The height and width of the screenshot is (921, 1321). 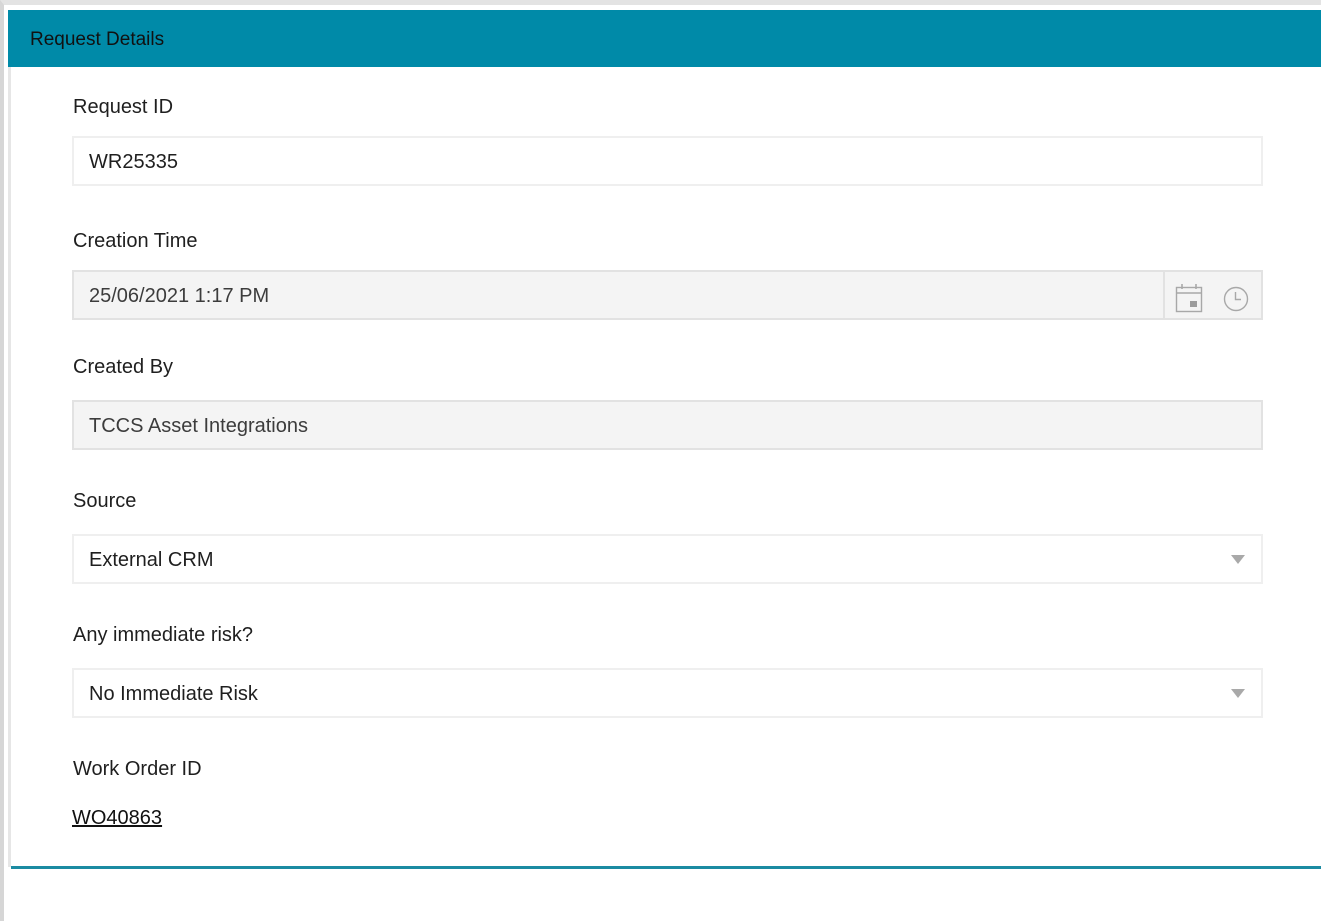 I want to click on request-id-label: Request ID, so click(x=123, y=107).